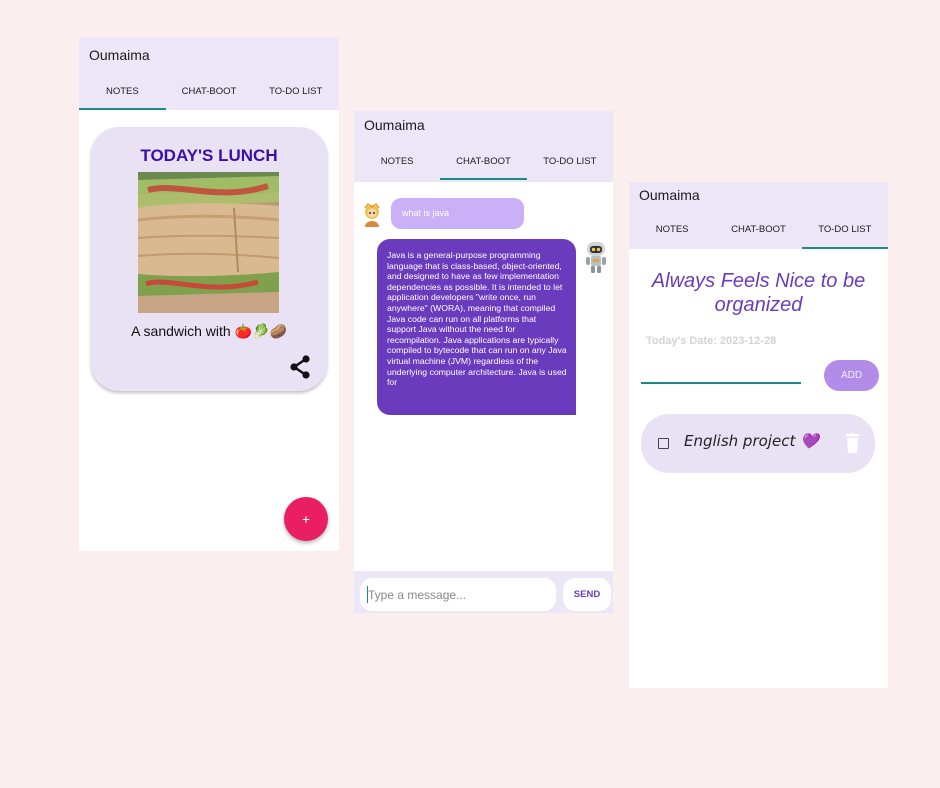 The height and width of the screenshot is (788, 940). What do you see at coordinates (663, 443) in the screenshot?
I see `todo-checkbox` at bounding box center [663, 443].